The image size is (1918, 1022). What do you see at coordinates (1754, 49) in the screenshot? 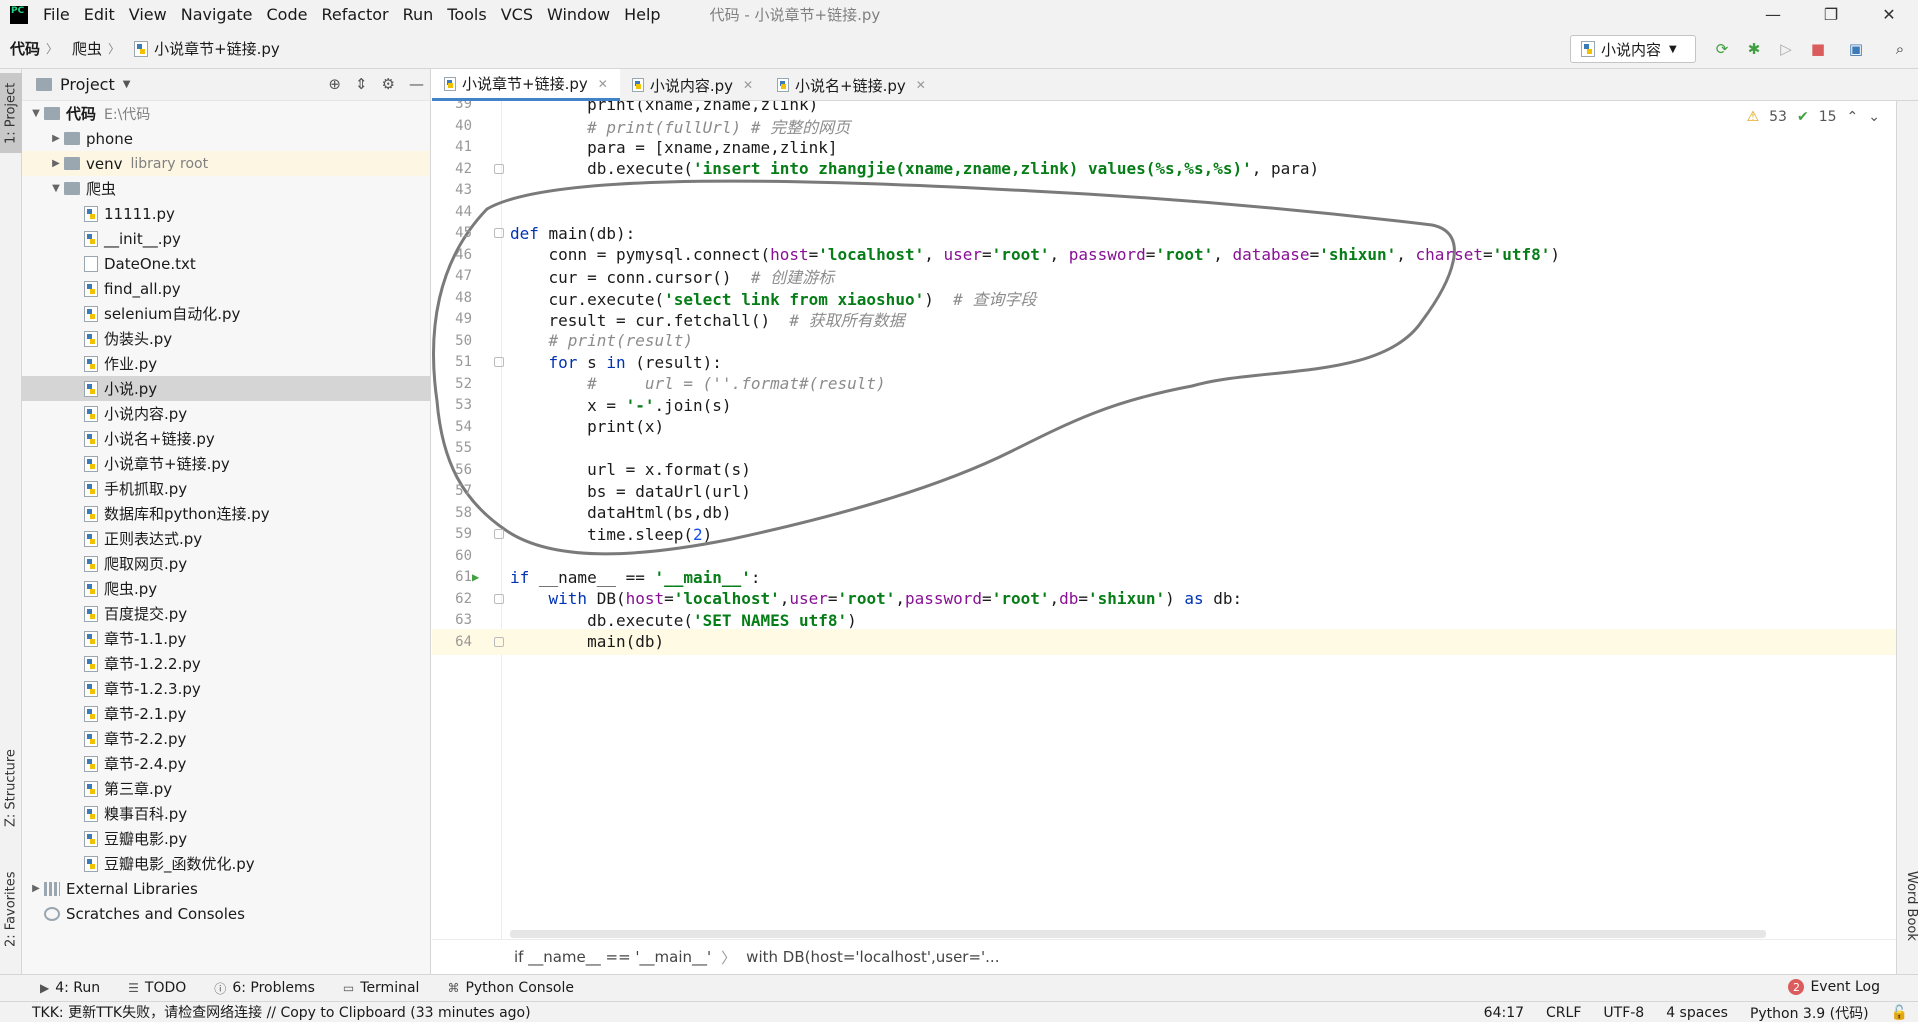
I see `debug-icon: ✱` at bounding box center [1754, 49].